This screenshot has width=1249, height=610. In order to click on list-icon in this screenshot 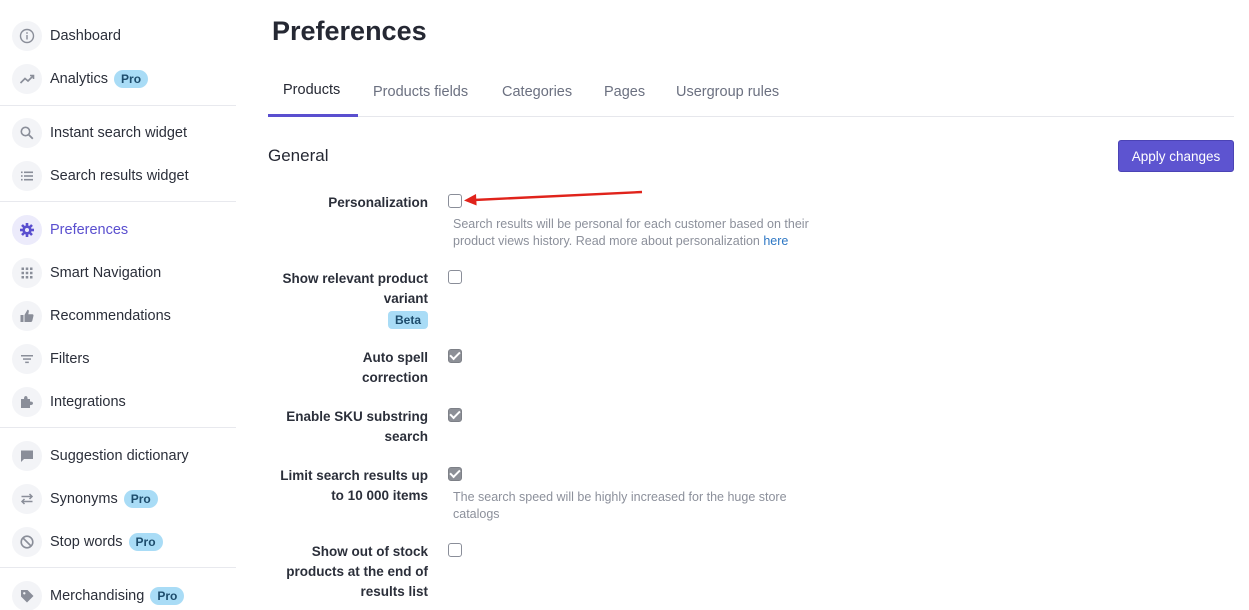, I will do `click(27, 176)`.